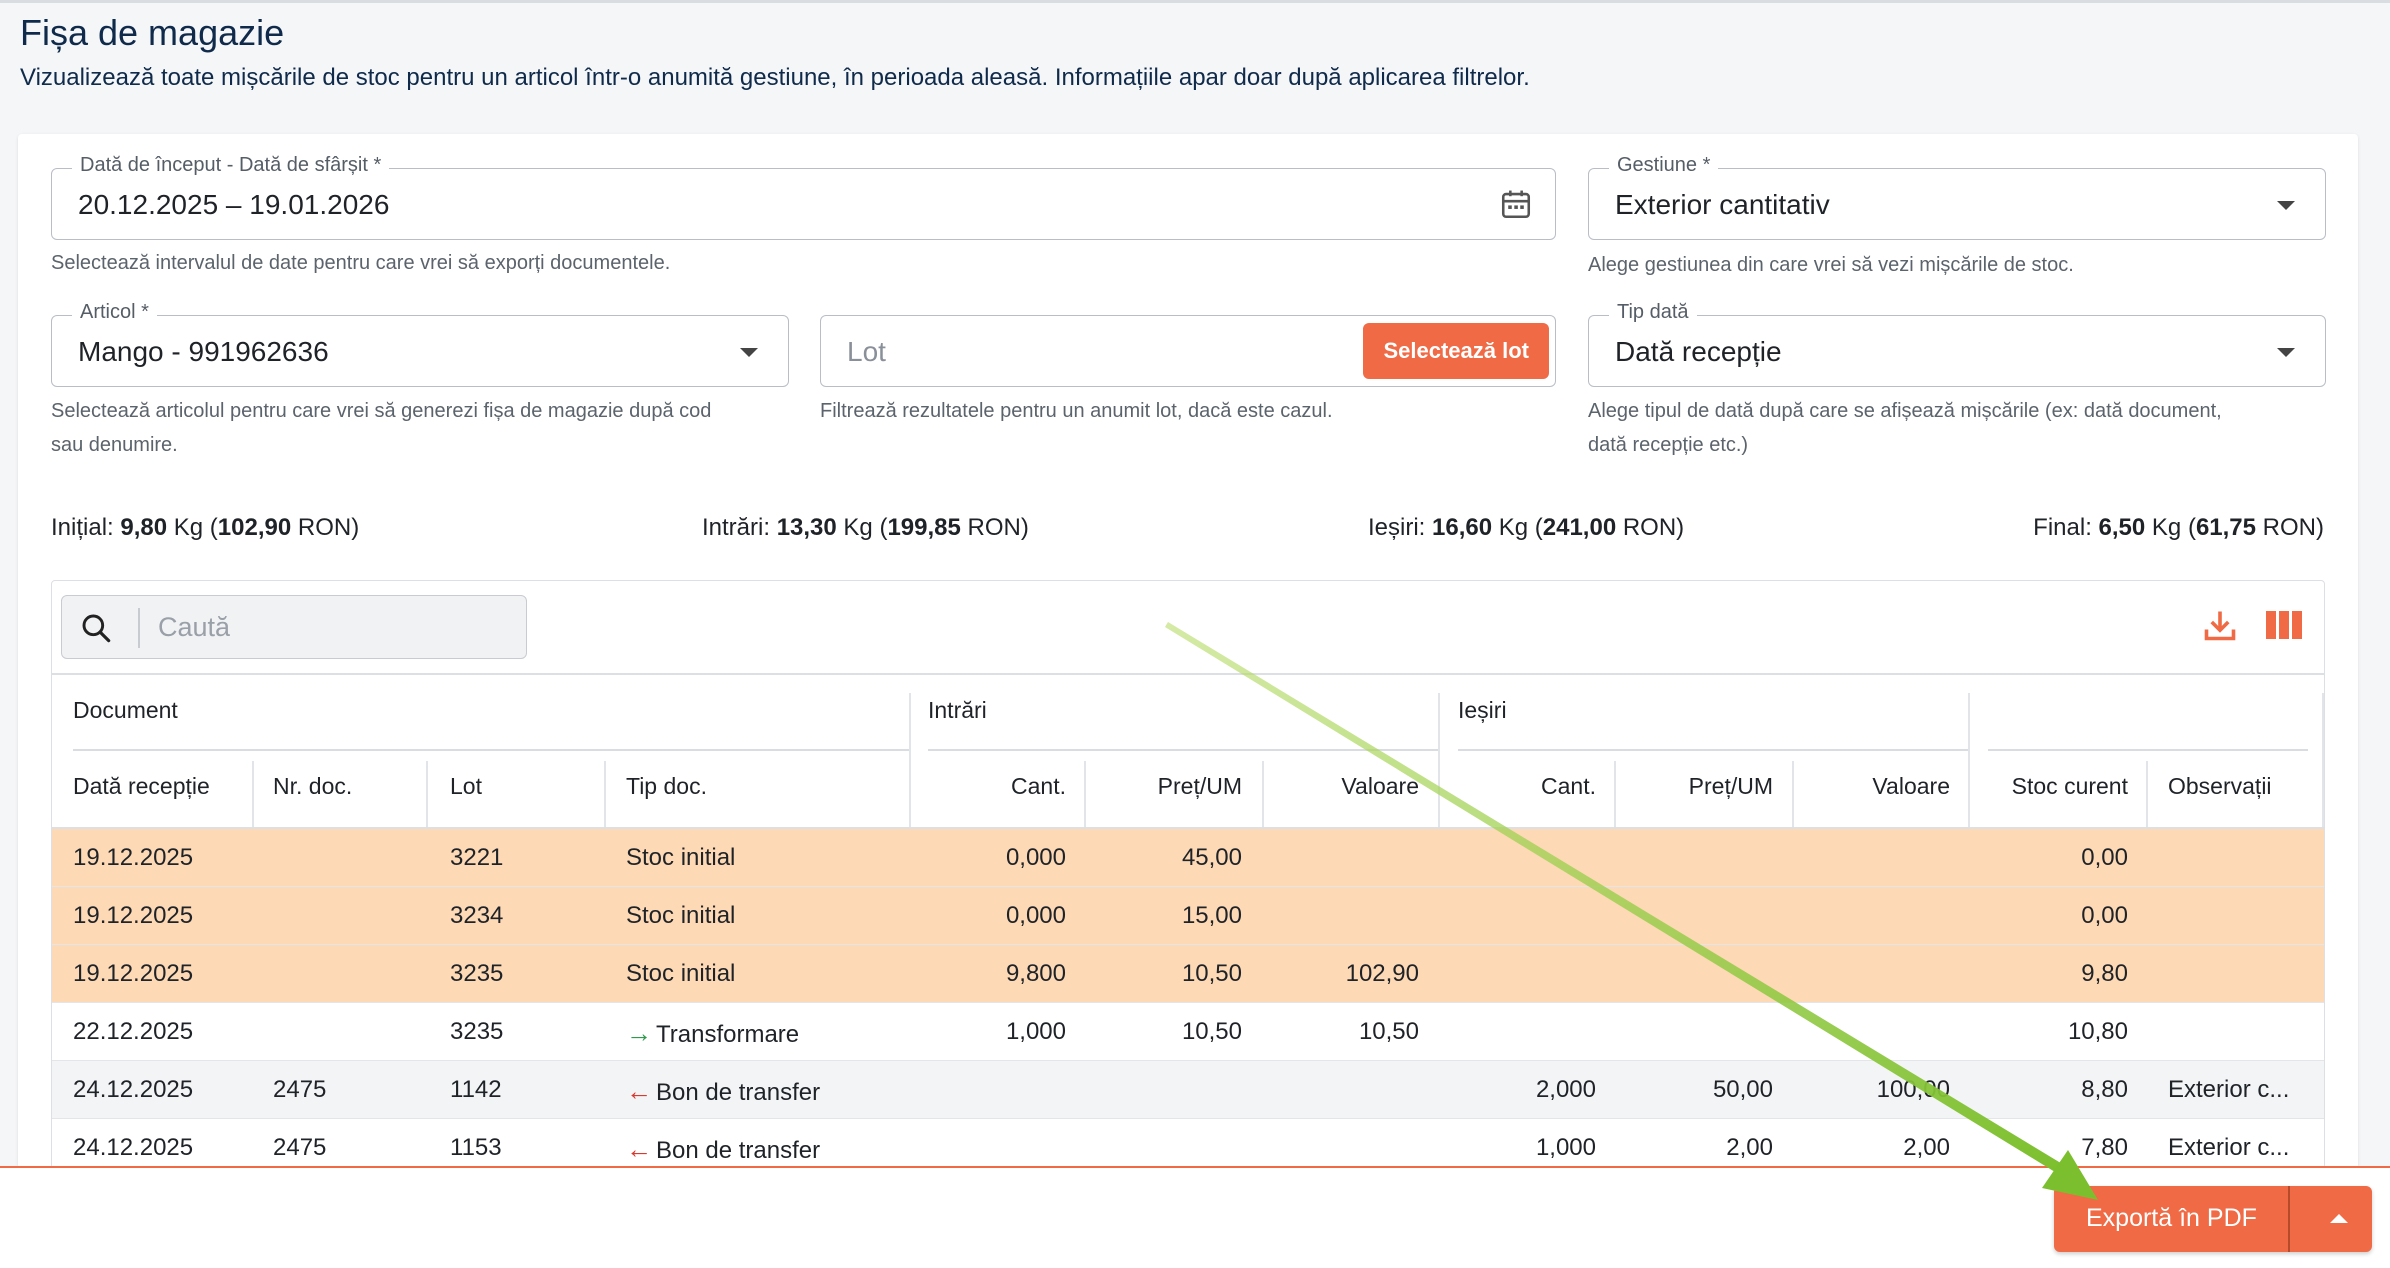 Image resolution: width=2390 pixels, height=1268 pixels. What do you see at coordinates (231, 165) in the screenshot?
I see `date-range-label: Dată de început - Dată de sfârșit *` at bounding box center [231, 165].